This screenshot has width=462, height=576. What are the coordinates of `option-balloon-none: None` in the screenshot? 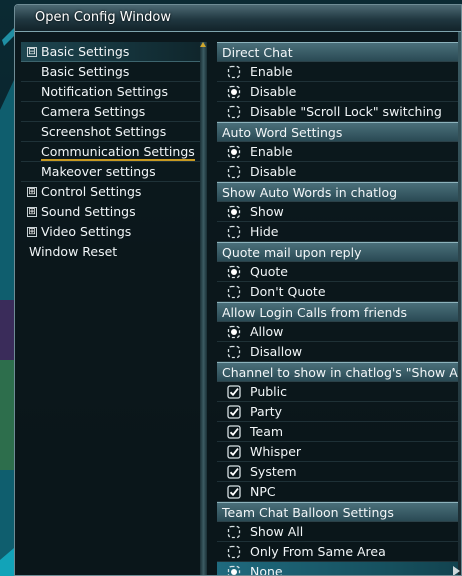 It's located at (339, 569).